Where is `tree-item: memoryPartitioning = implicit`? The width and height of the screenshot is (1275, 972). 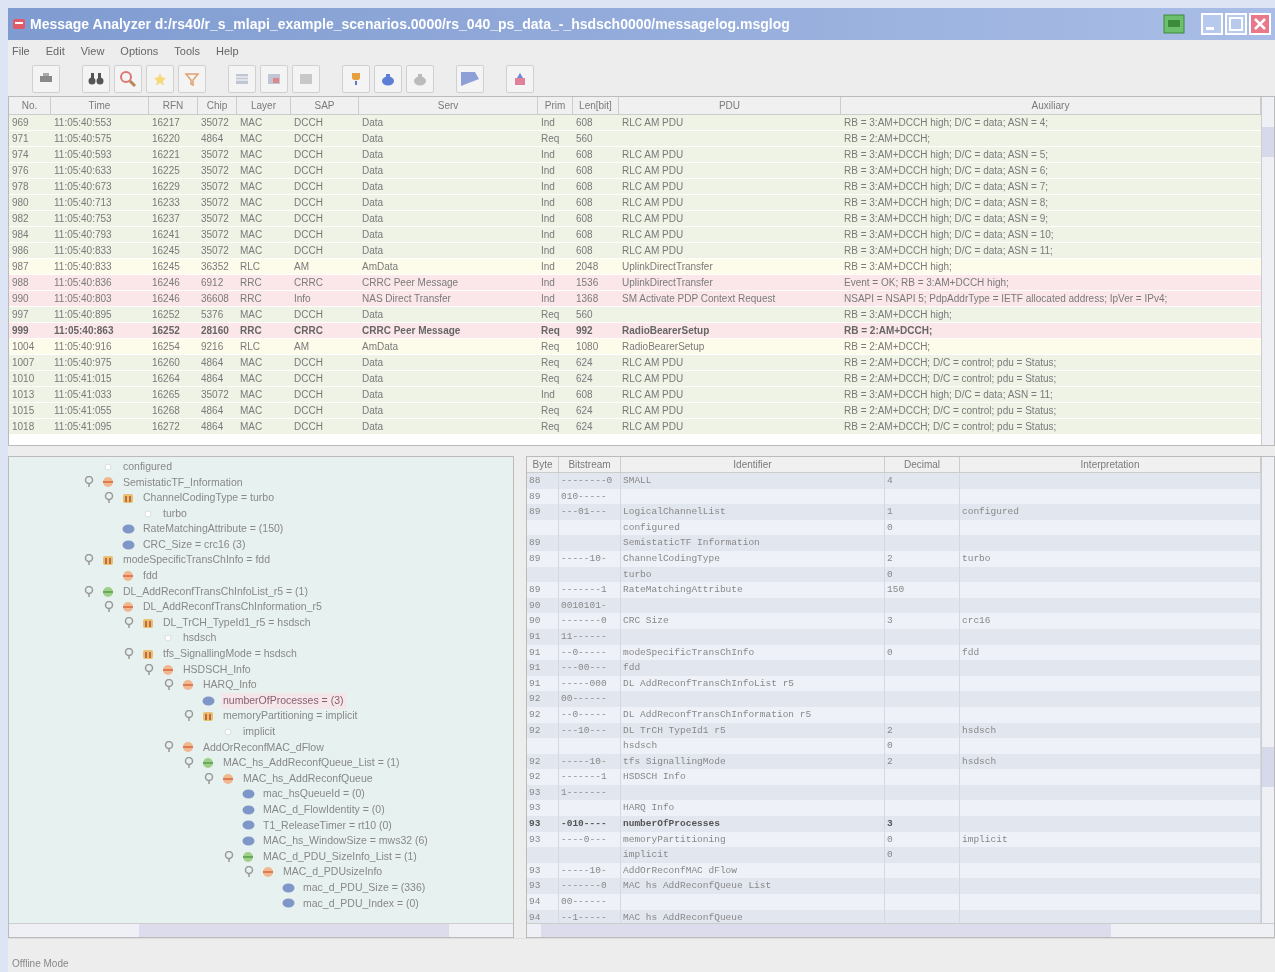
tree-item: memoryPartitioning = implicit is located at coordinates (290, 716).